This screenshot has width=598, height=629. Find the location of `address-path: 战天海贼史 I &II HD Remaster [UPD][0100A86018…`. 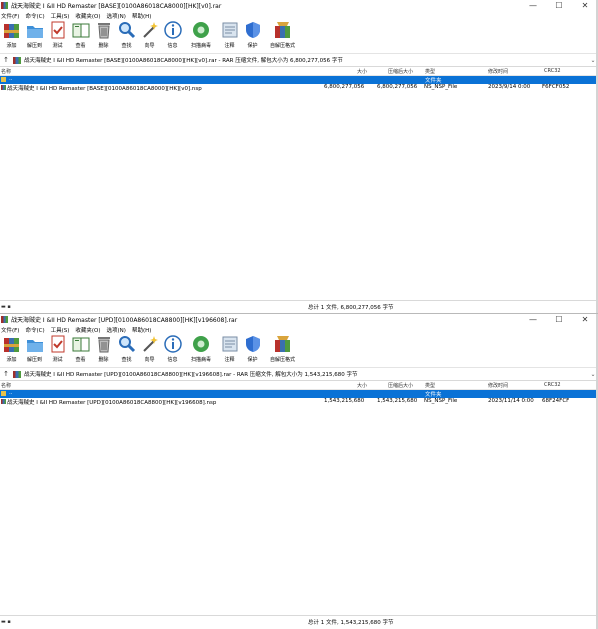

address-path: 战天海贼史 I &II HD Remaster [UPD][0100A86018… is located at coordinates (306, 374).